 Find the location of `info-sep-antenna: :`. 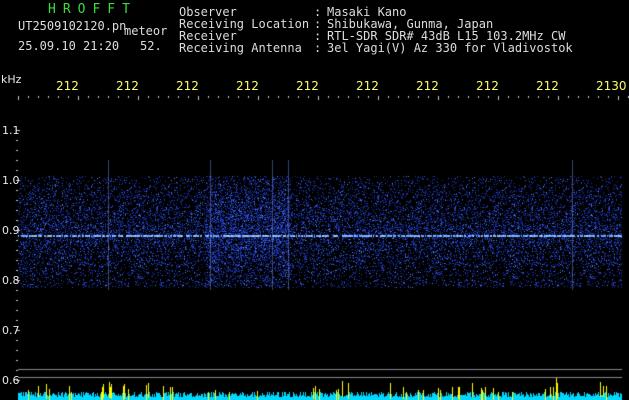

info-sep-antenna: : is located at coordinates (318, 48).